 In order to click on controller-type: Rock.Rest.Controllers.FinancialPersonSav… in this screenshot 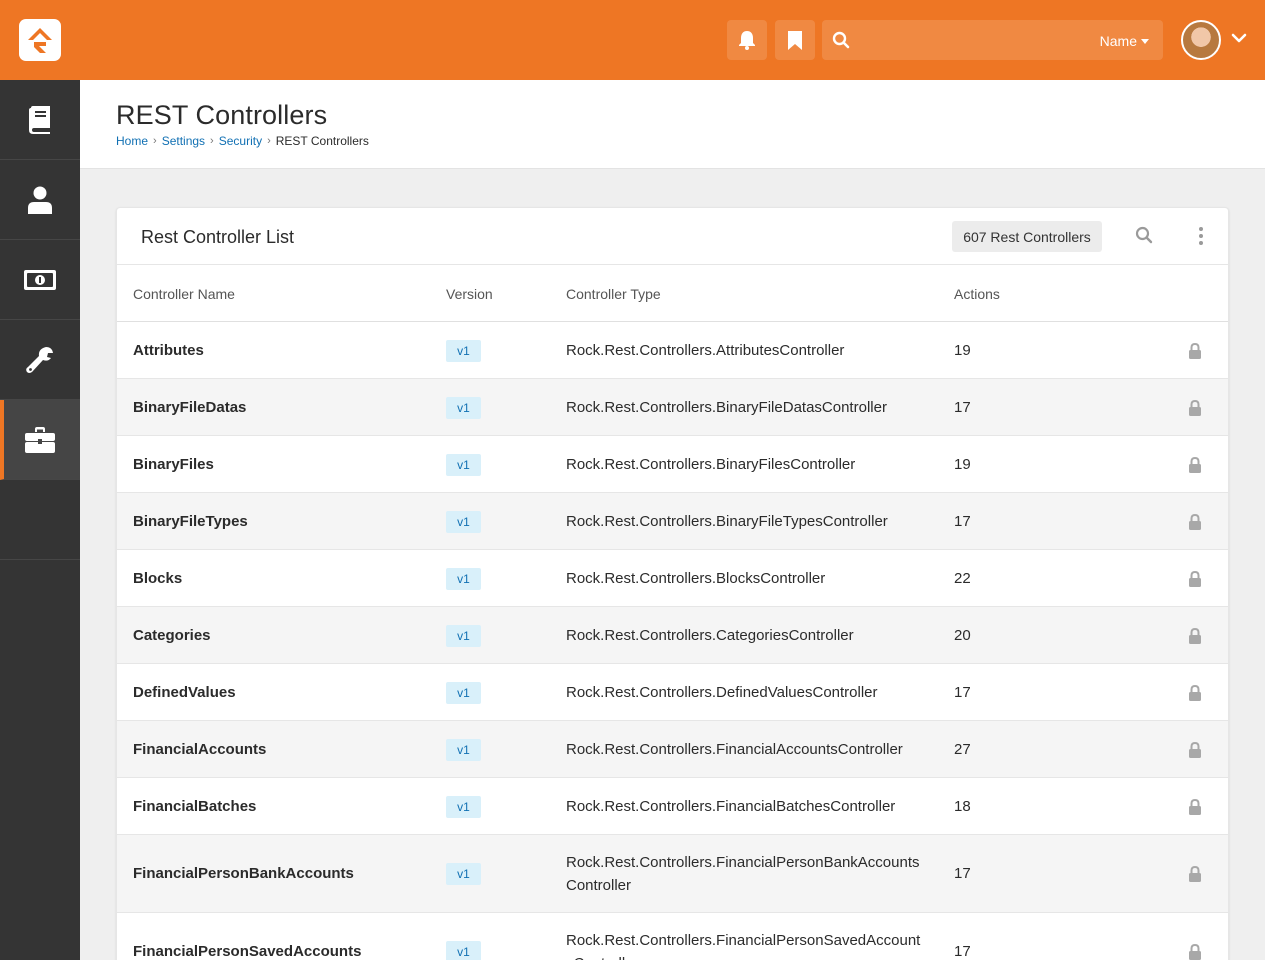, I will do `click(743, 946)`.